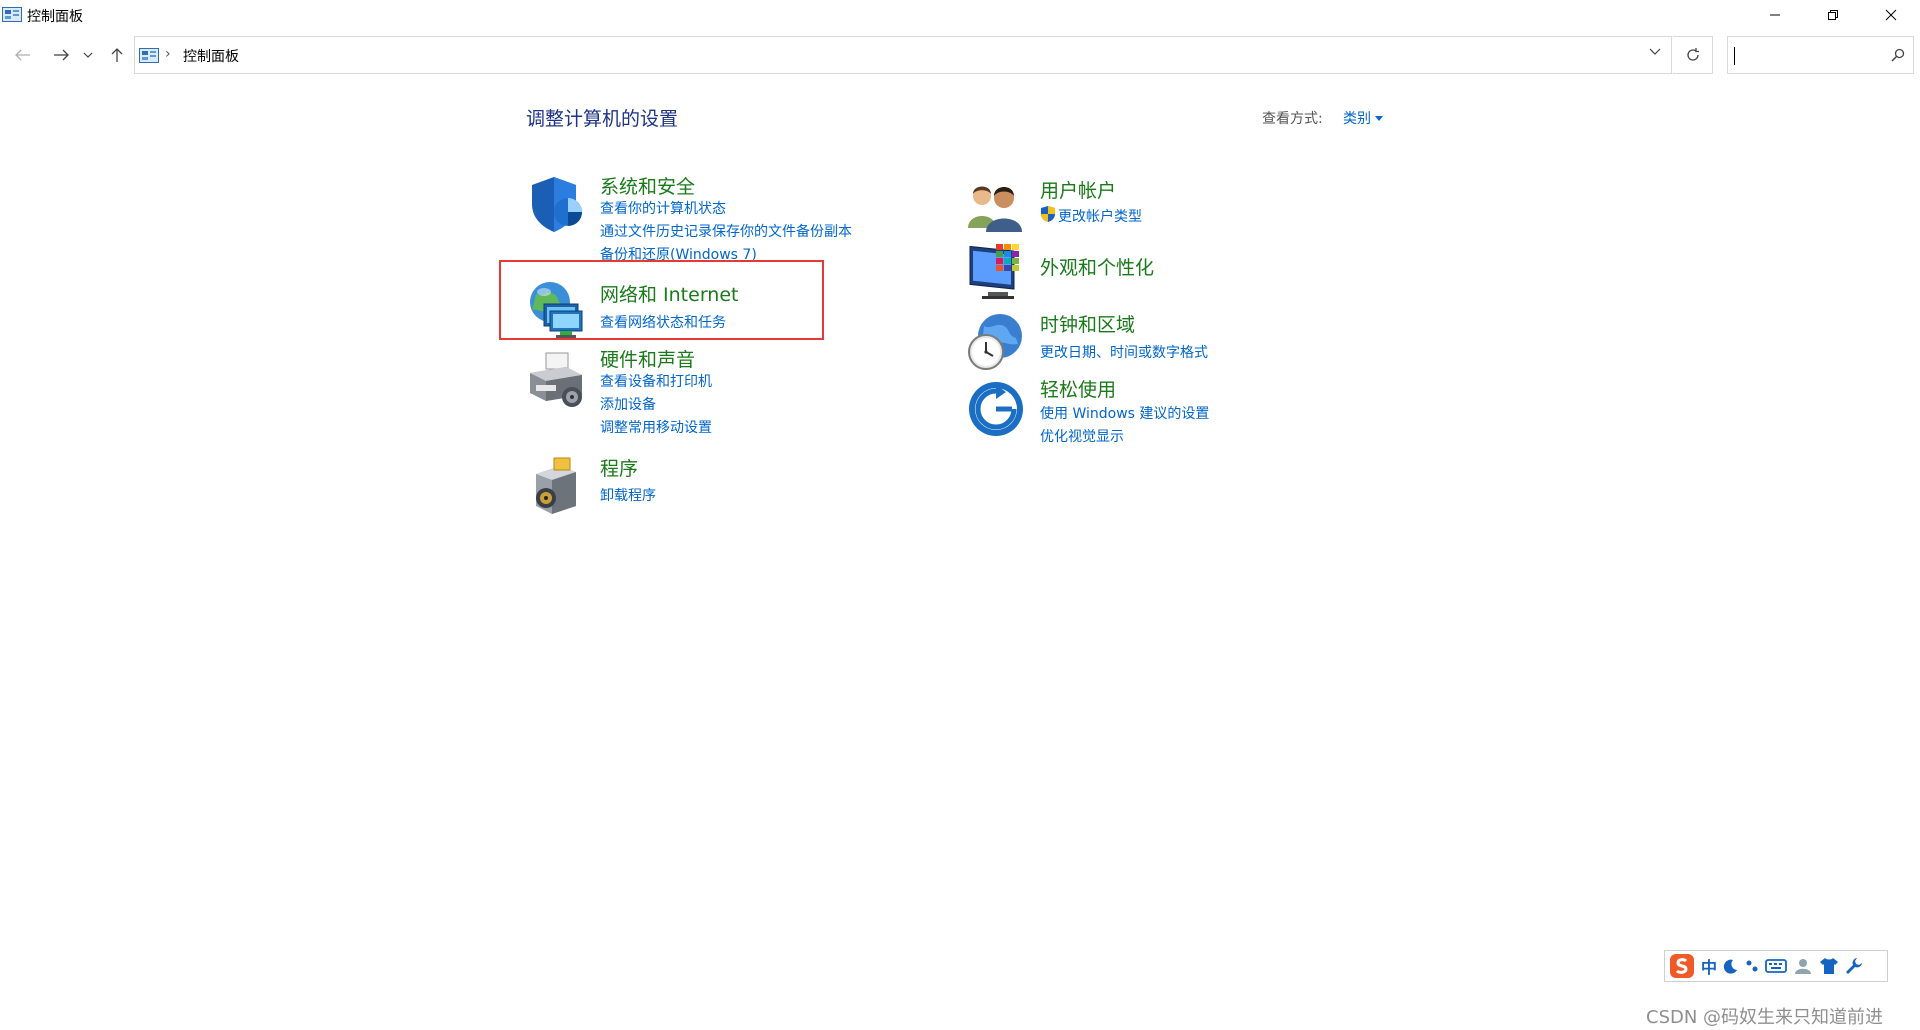 The image size is (1920, 1030). What do you see at coordinates (647, 185) in the screenshot?
I see `category-title-system-security: 系统和安全` at bounding box center [647, 185].